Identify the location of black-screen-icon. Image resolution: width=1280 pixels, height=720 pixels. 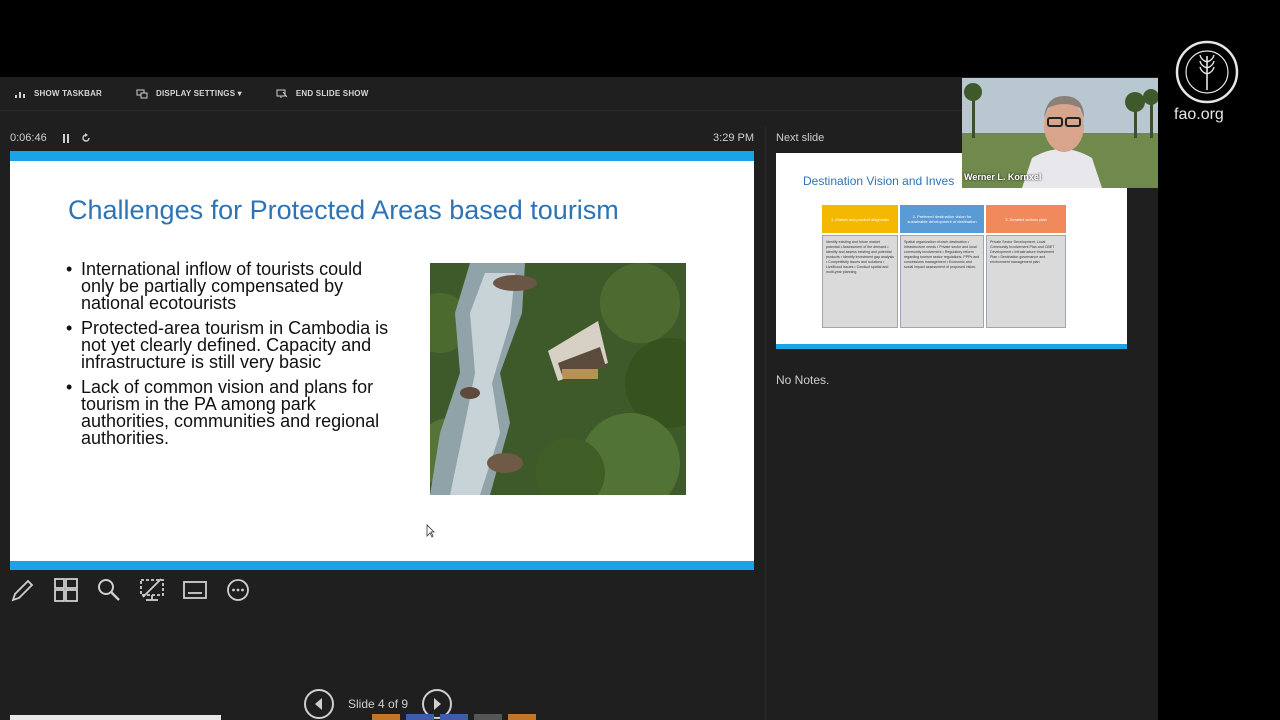
(152, 590).